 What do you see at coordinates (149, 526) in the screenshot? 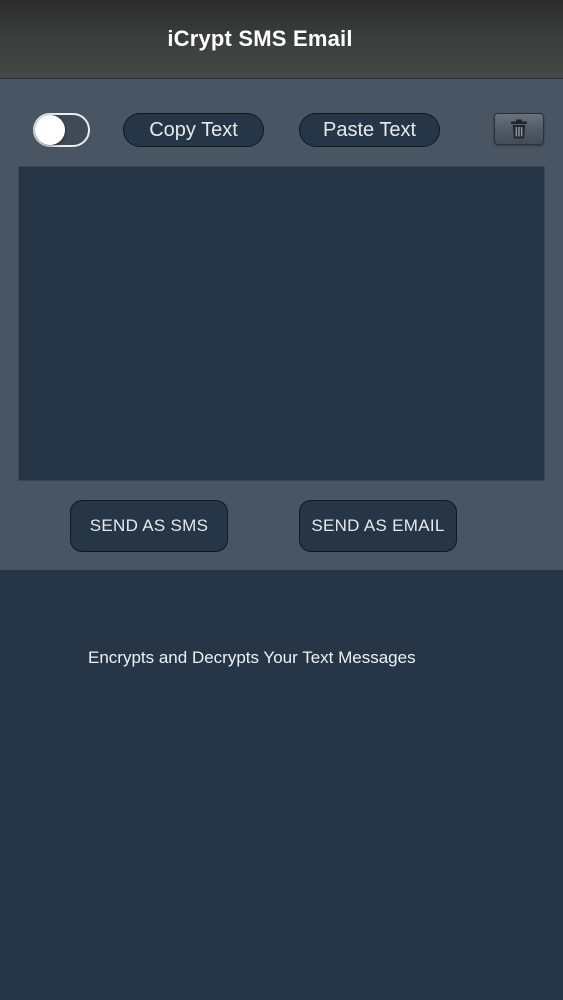
I see `send-as-sms-button: SEND AS SMS` at bounding box center [149, 526].